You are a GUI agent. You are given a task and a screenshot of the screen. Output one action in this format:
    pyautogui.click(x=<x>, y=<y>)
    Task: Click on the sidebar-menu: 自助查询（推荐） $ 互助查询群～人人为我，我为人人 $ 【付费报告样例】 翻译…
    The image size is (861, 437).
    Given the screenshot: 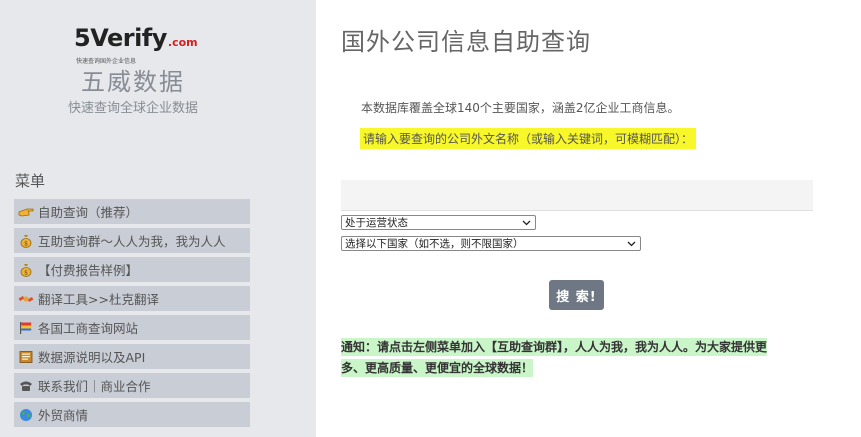 What is the action you would take?
    pyautogui.click(x=132, y=315)
    